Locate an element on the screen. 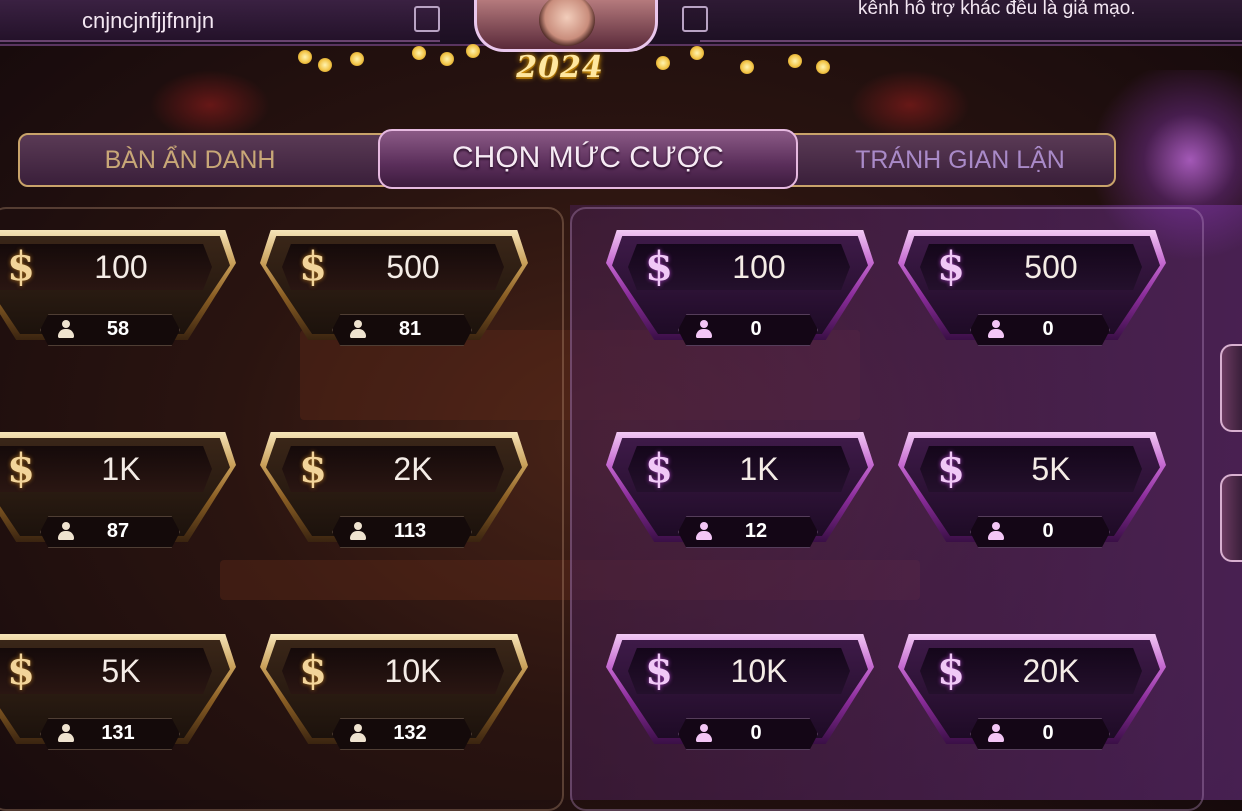  tab-bar: BÀN ẨN DANH TRÁNH GIAN LẬN CHỌN MỨC CƯỢC is located at coordinates (567, 159).